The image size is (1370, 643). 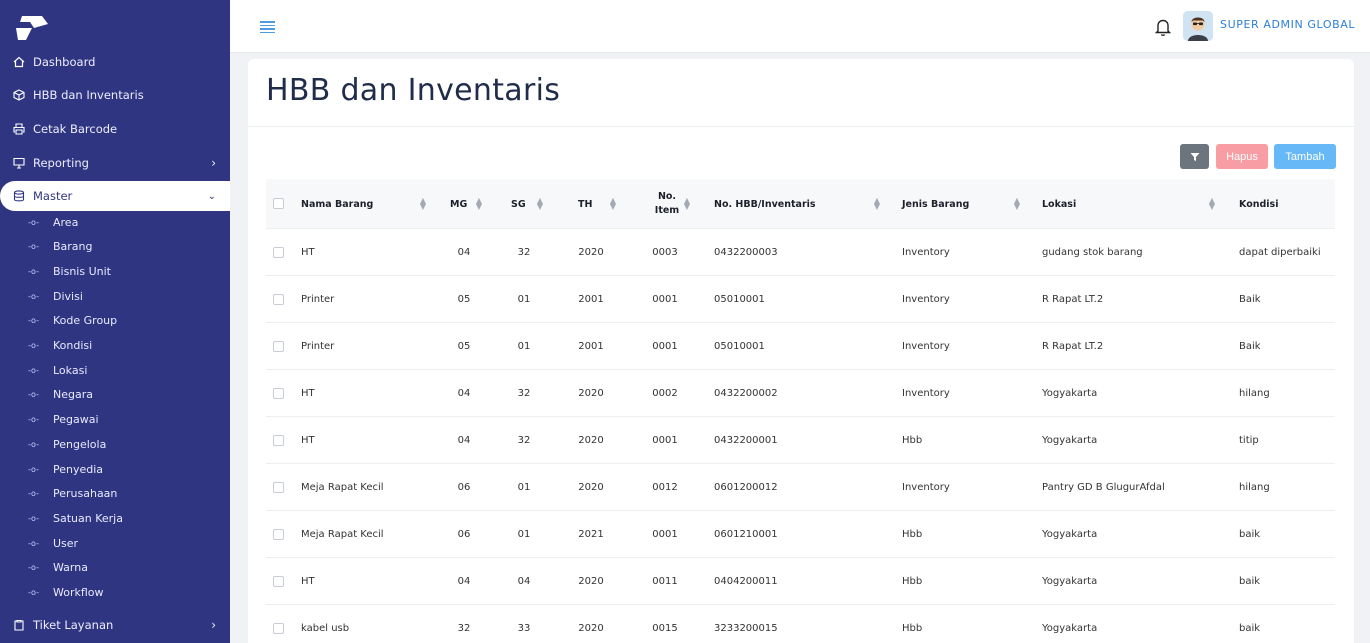 What do you see at coordinates (73, 247) in the screenshot?
I see `sidebar-subitem-label: Barang` at bounding box center [73, 247].